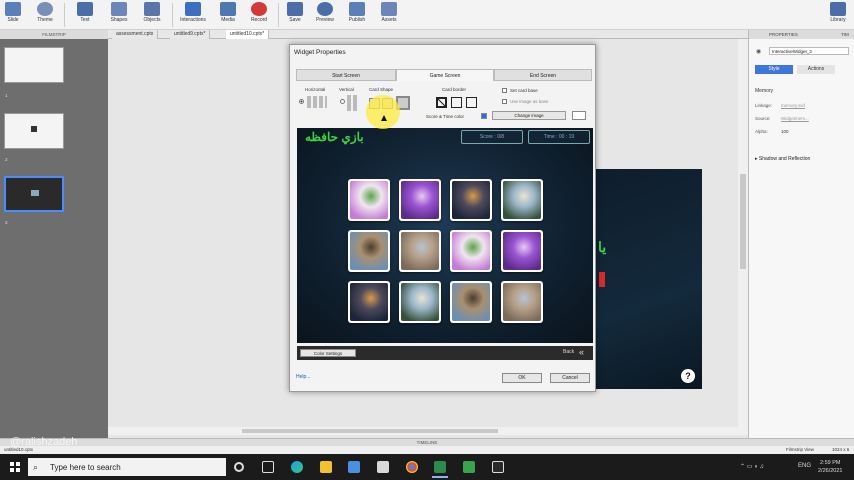  What do you see at coordinates (239, 467) in the screenshot?
I see `cortana-icon` at bounding box center [239, 467].